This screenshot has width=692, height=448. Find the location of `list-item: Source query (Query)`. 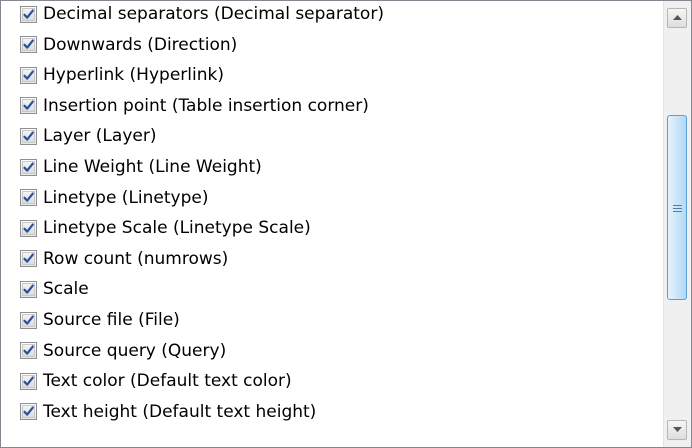

list-item: Source query (Query) is located at coordinates (113, 351).